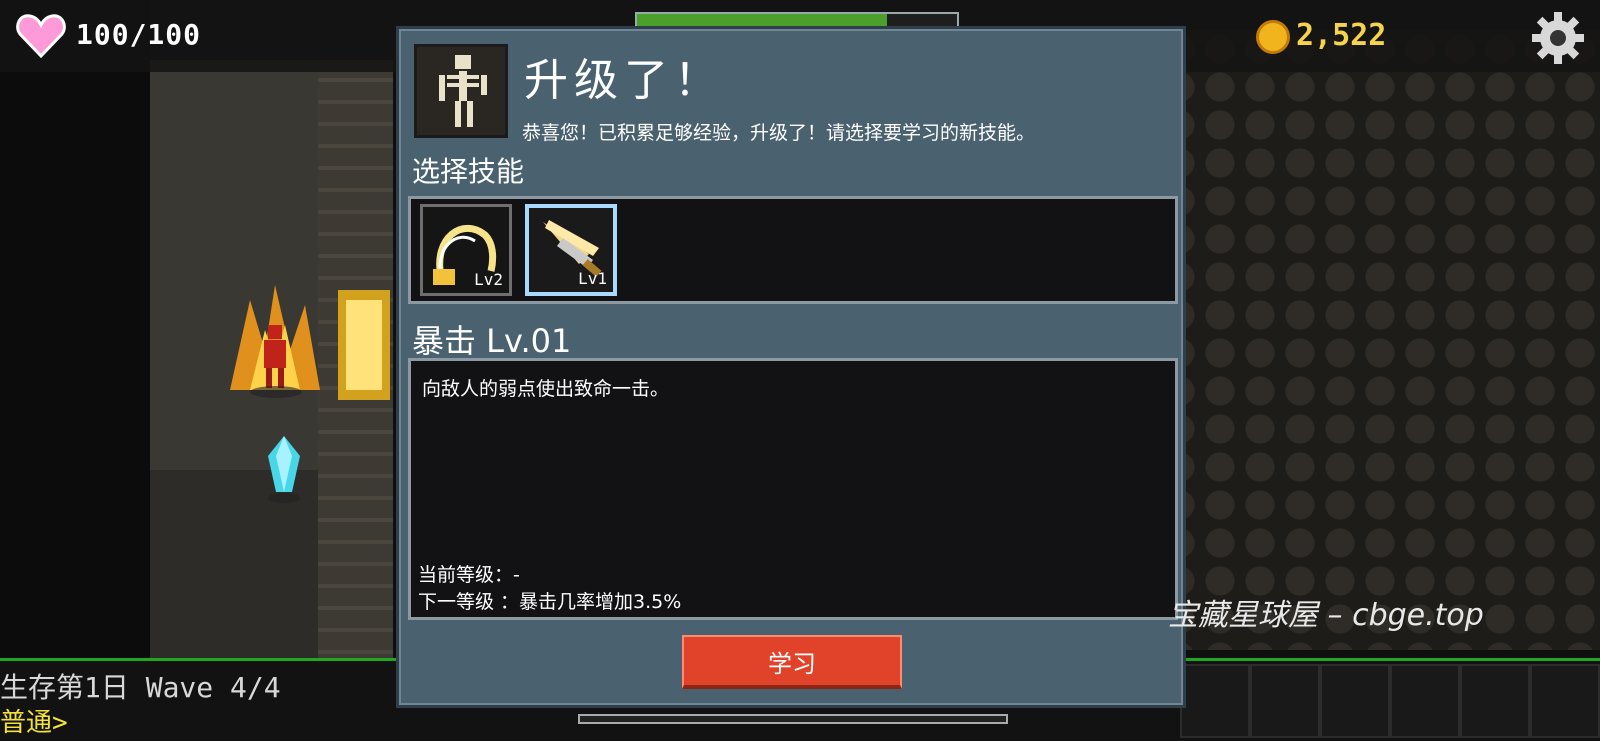 This screenshot has height=741, width=1600. I want to click on skill-list, so click(793, 250).